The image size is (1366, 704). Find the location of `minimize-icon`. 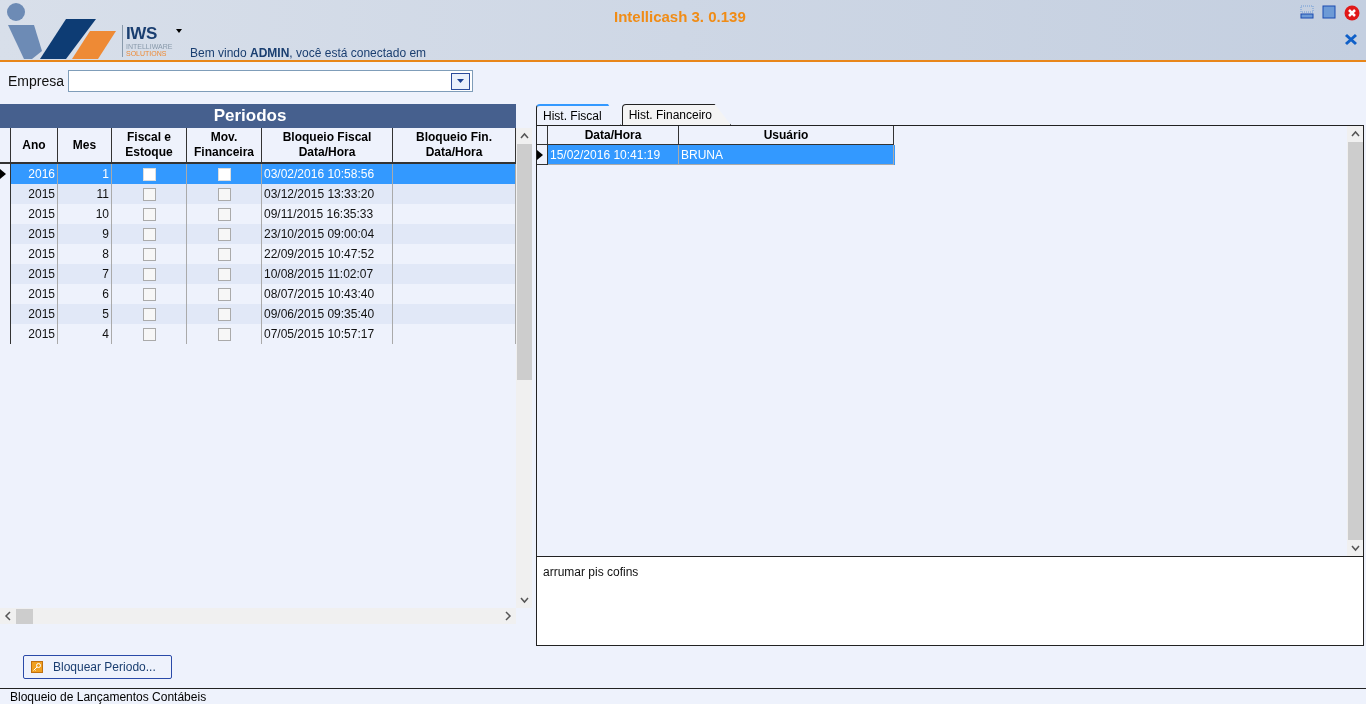

minimize-icon is located at coordinates (1307, 12).